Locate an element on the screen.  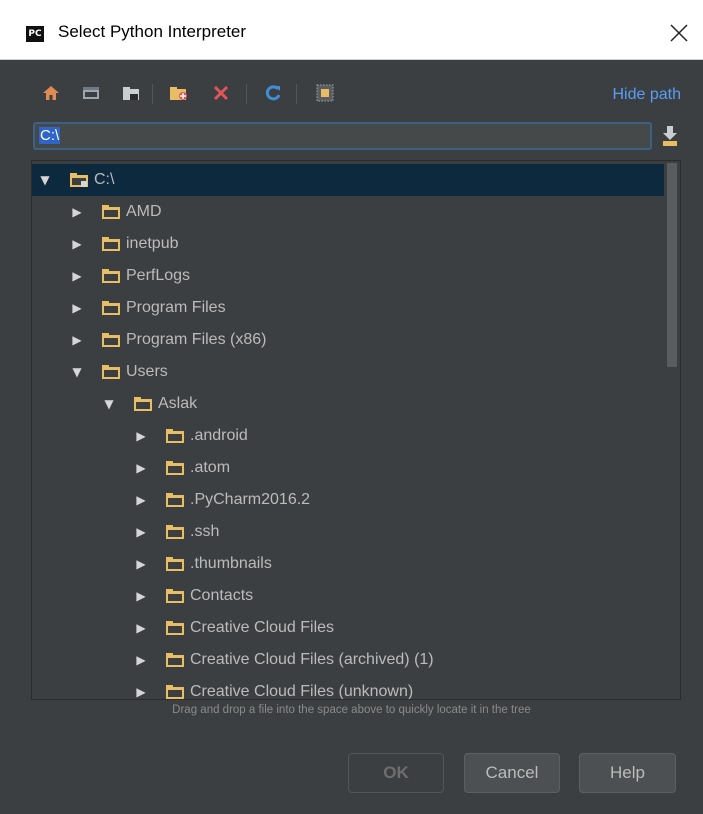
show-hidden-button is located at coordinates (325, 93).